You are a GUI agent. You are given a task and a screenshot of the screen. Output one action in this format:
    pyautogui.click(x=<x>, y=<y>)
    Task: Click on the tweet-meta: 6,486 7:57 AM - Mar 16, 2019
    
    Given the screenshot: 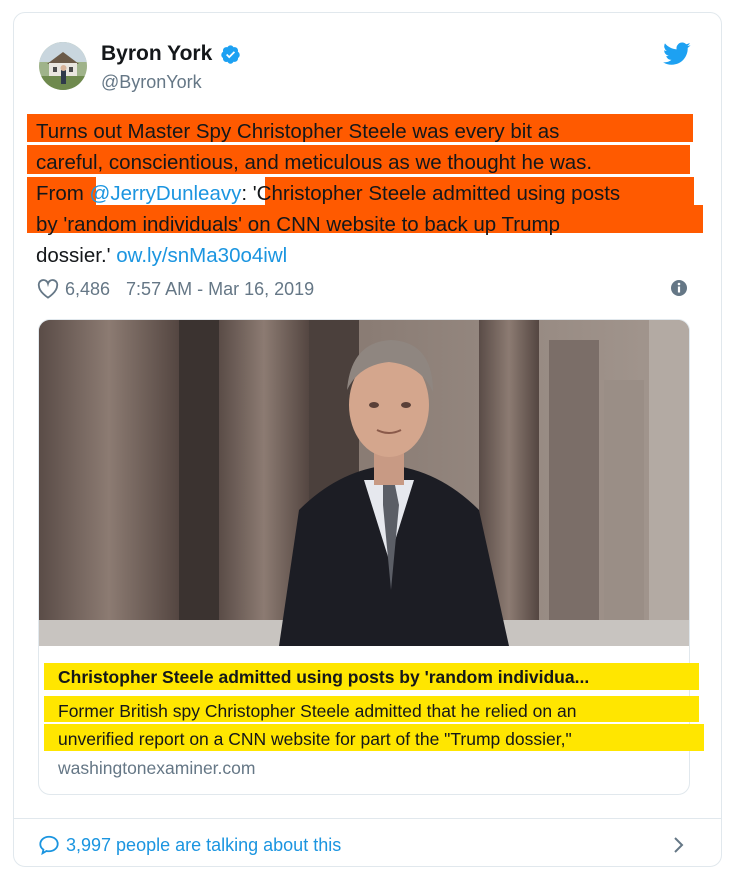 What is the action you would take?
    pyautogui.click(x=175, y=289)
    